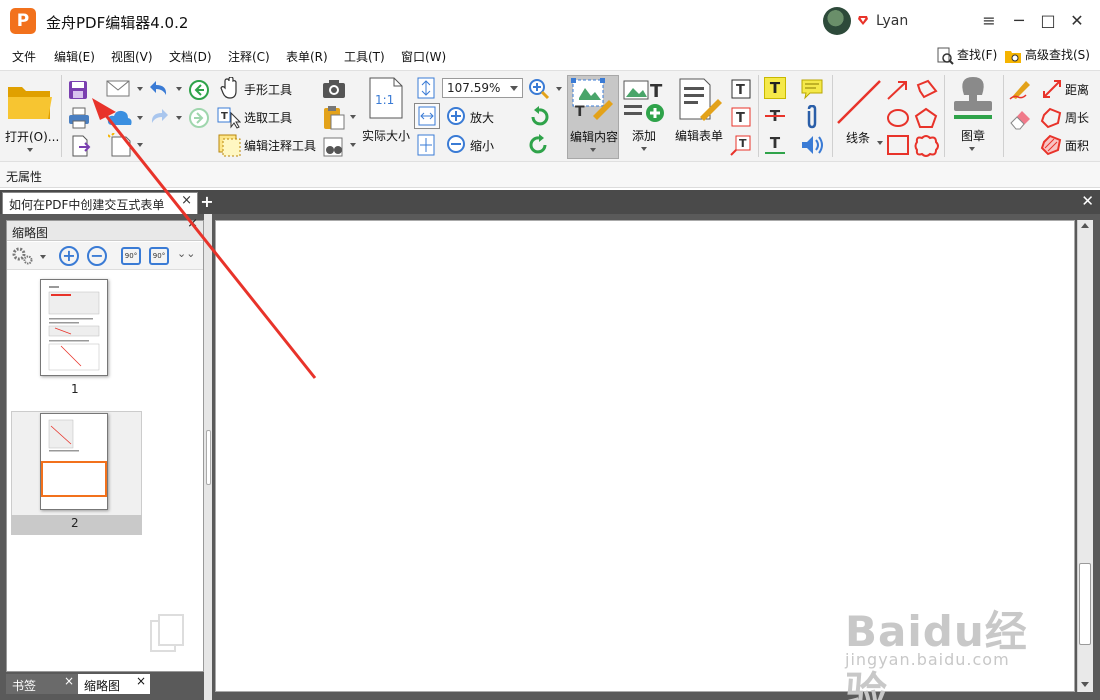  What do you see at coordinates (30, 101) in the screenshot?
I see `open-folder-icon` at bounding box center [30, 101].